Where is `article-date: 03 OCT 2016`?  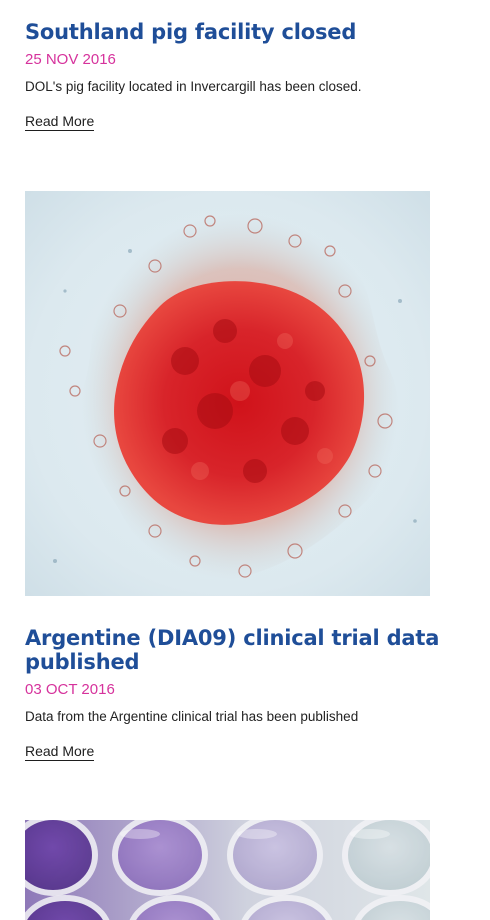
article-date: 03 OCT 2016 is located at coordinates (70, 689).